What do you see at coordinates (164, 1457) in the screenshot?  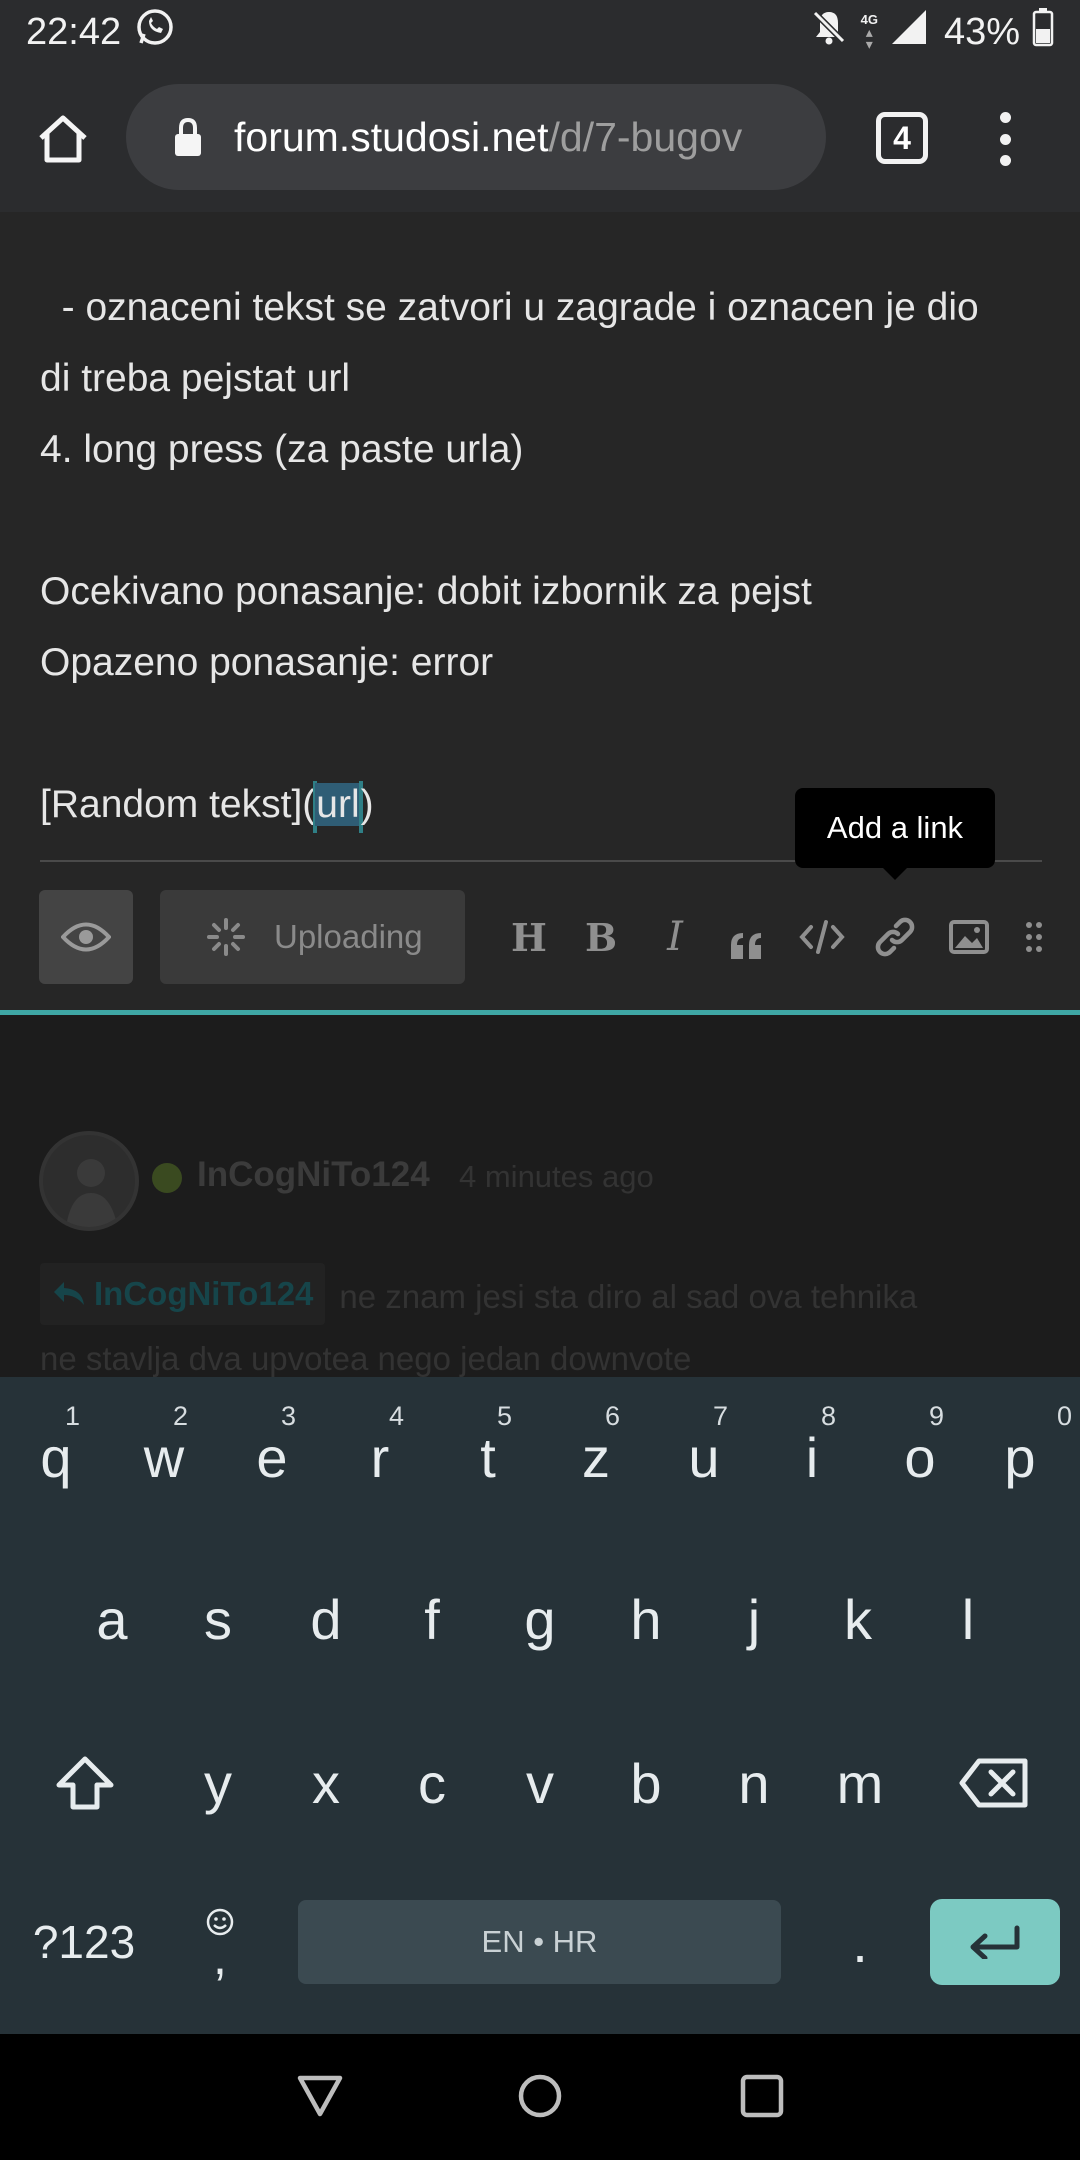 I see `key-w: 2w` at bounding box center [164, 1457].